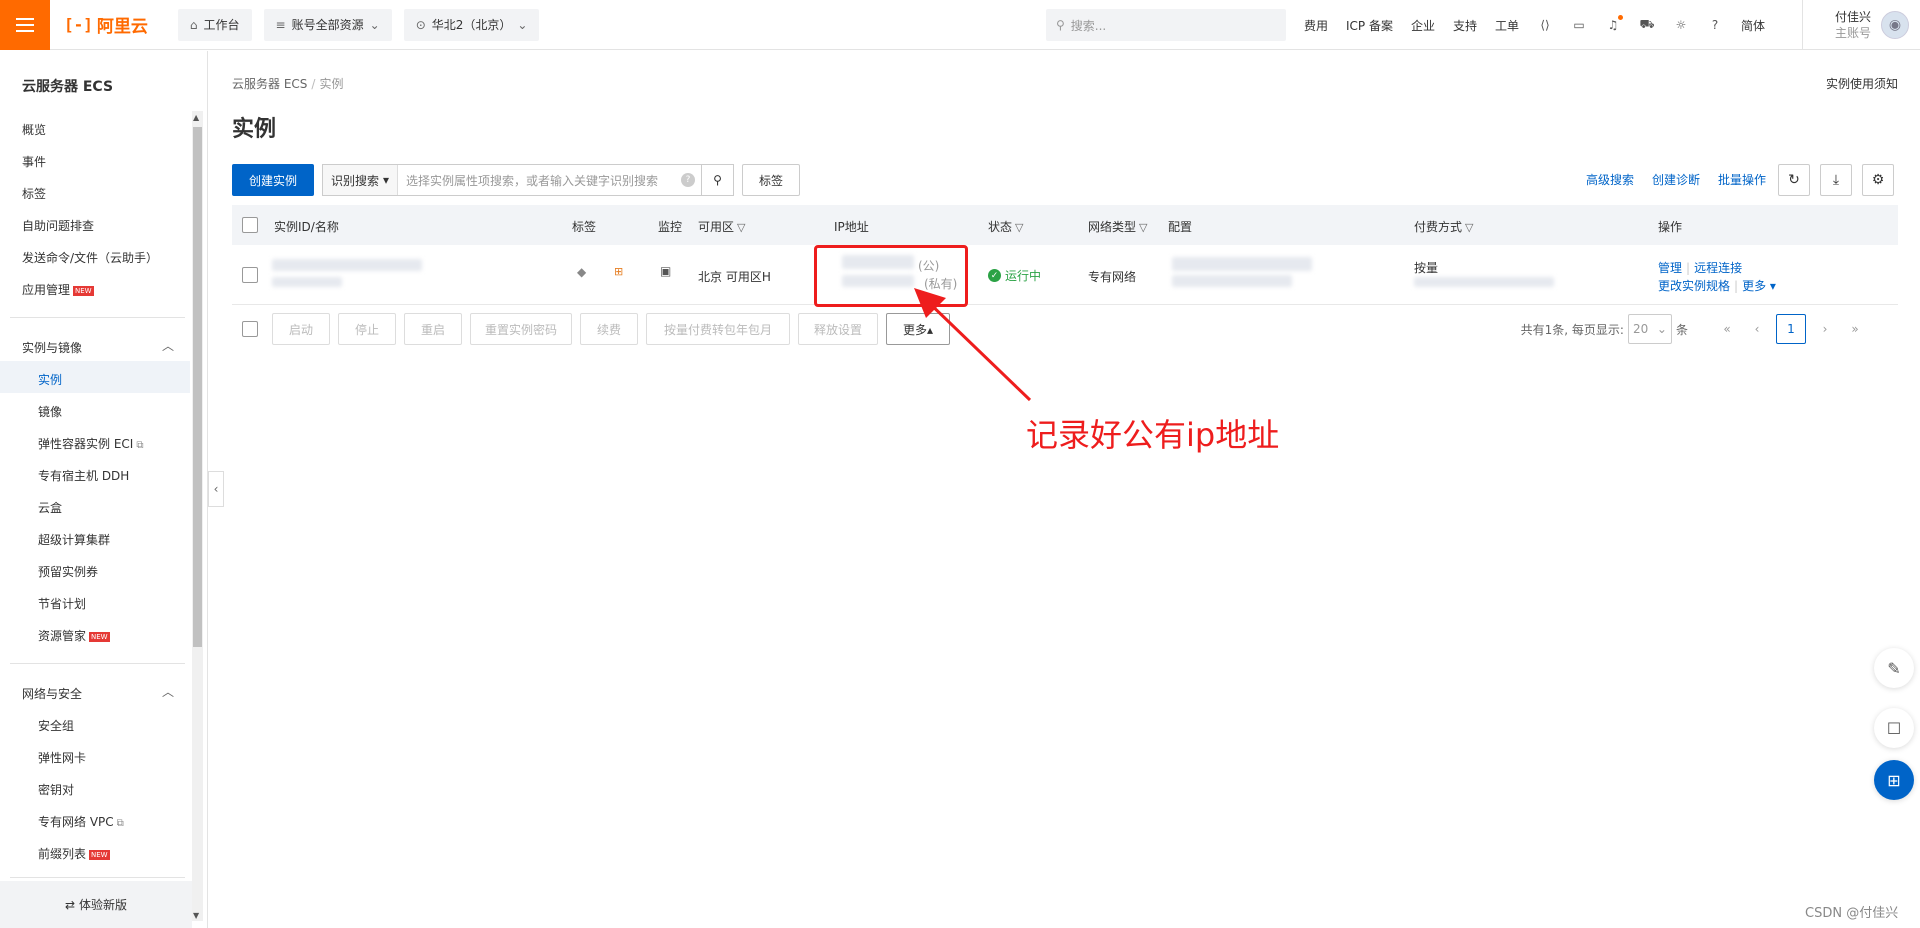 Image resolution: width=1920 pixels, height=928 pixels. I want to click on sidebar-item-resource-mgr: 资源管家 NEW, so click(74, 635).